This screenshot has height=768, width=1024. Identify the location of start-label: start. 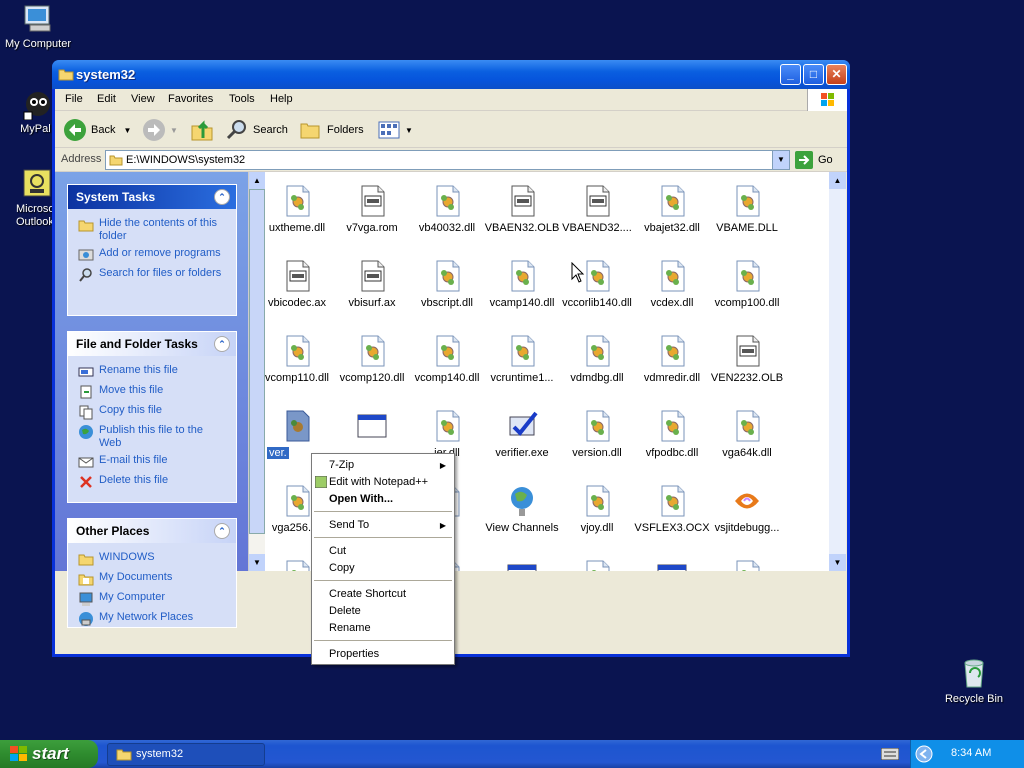
(50, 753).